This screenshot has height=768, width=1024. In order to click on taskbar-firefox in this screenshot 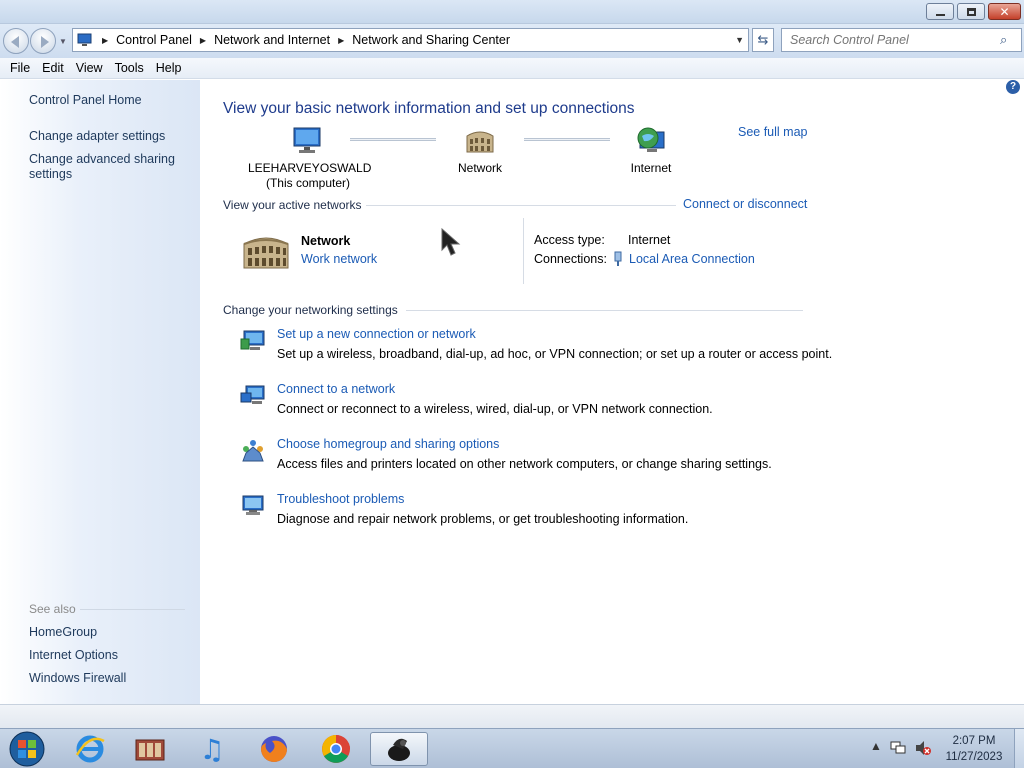, I will do `click(274, 749)`.